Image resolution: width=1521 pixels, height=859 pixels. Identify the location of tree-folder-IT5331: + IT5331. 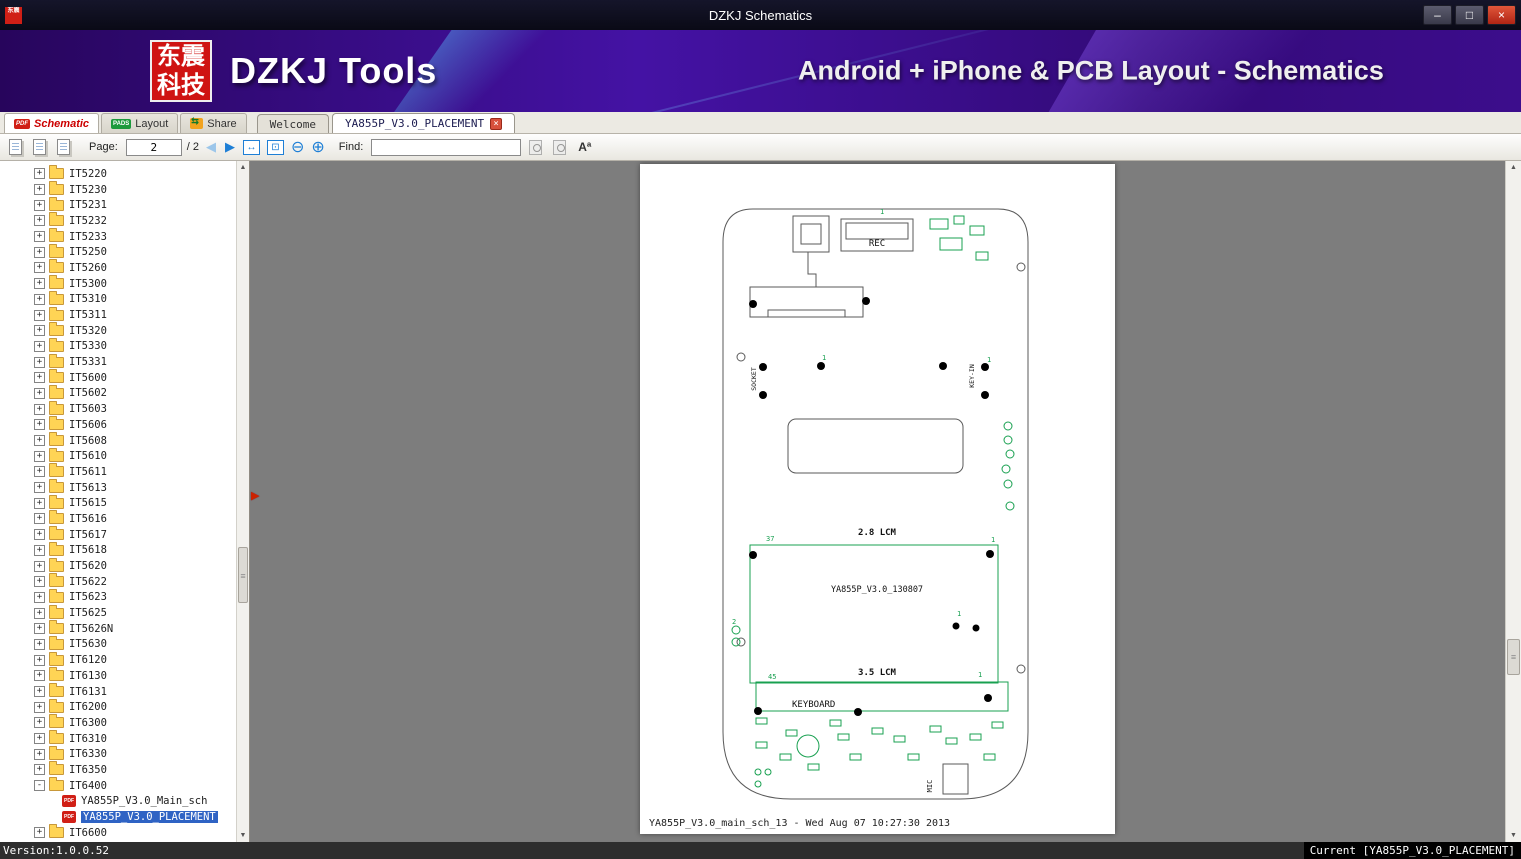
(118, 361).